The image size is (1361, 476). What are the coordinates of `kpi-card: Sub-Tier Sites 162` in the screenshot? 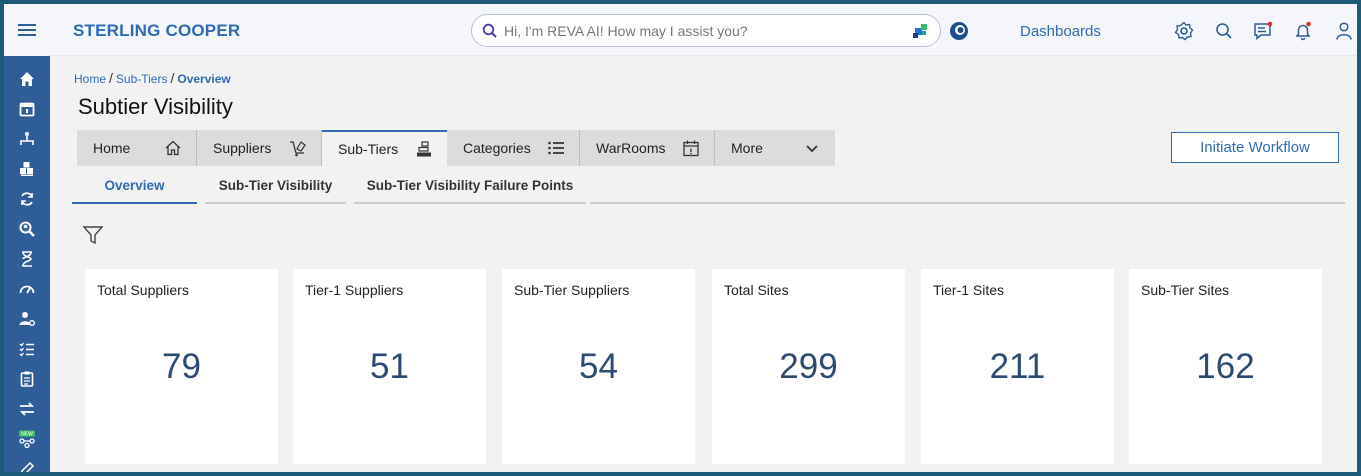 It's located at (1225, 366).